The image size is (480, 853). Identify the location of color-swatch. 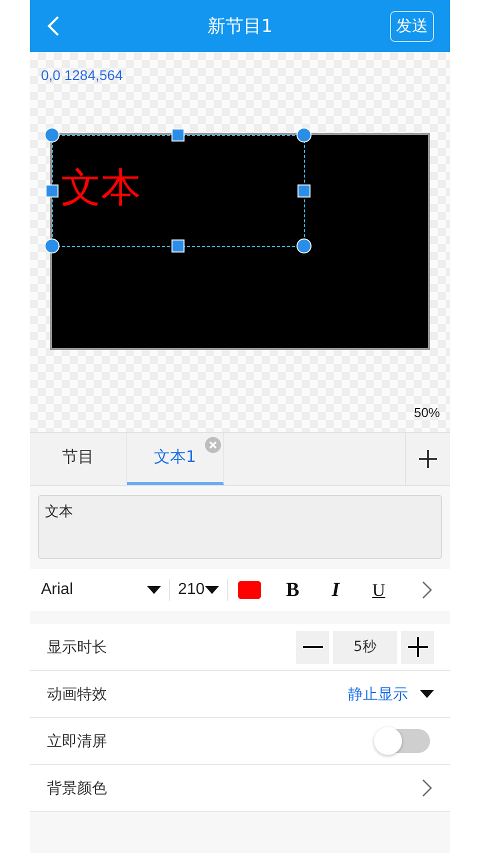
(249, 590).